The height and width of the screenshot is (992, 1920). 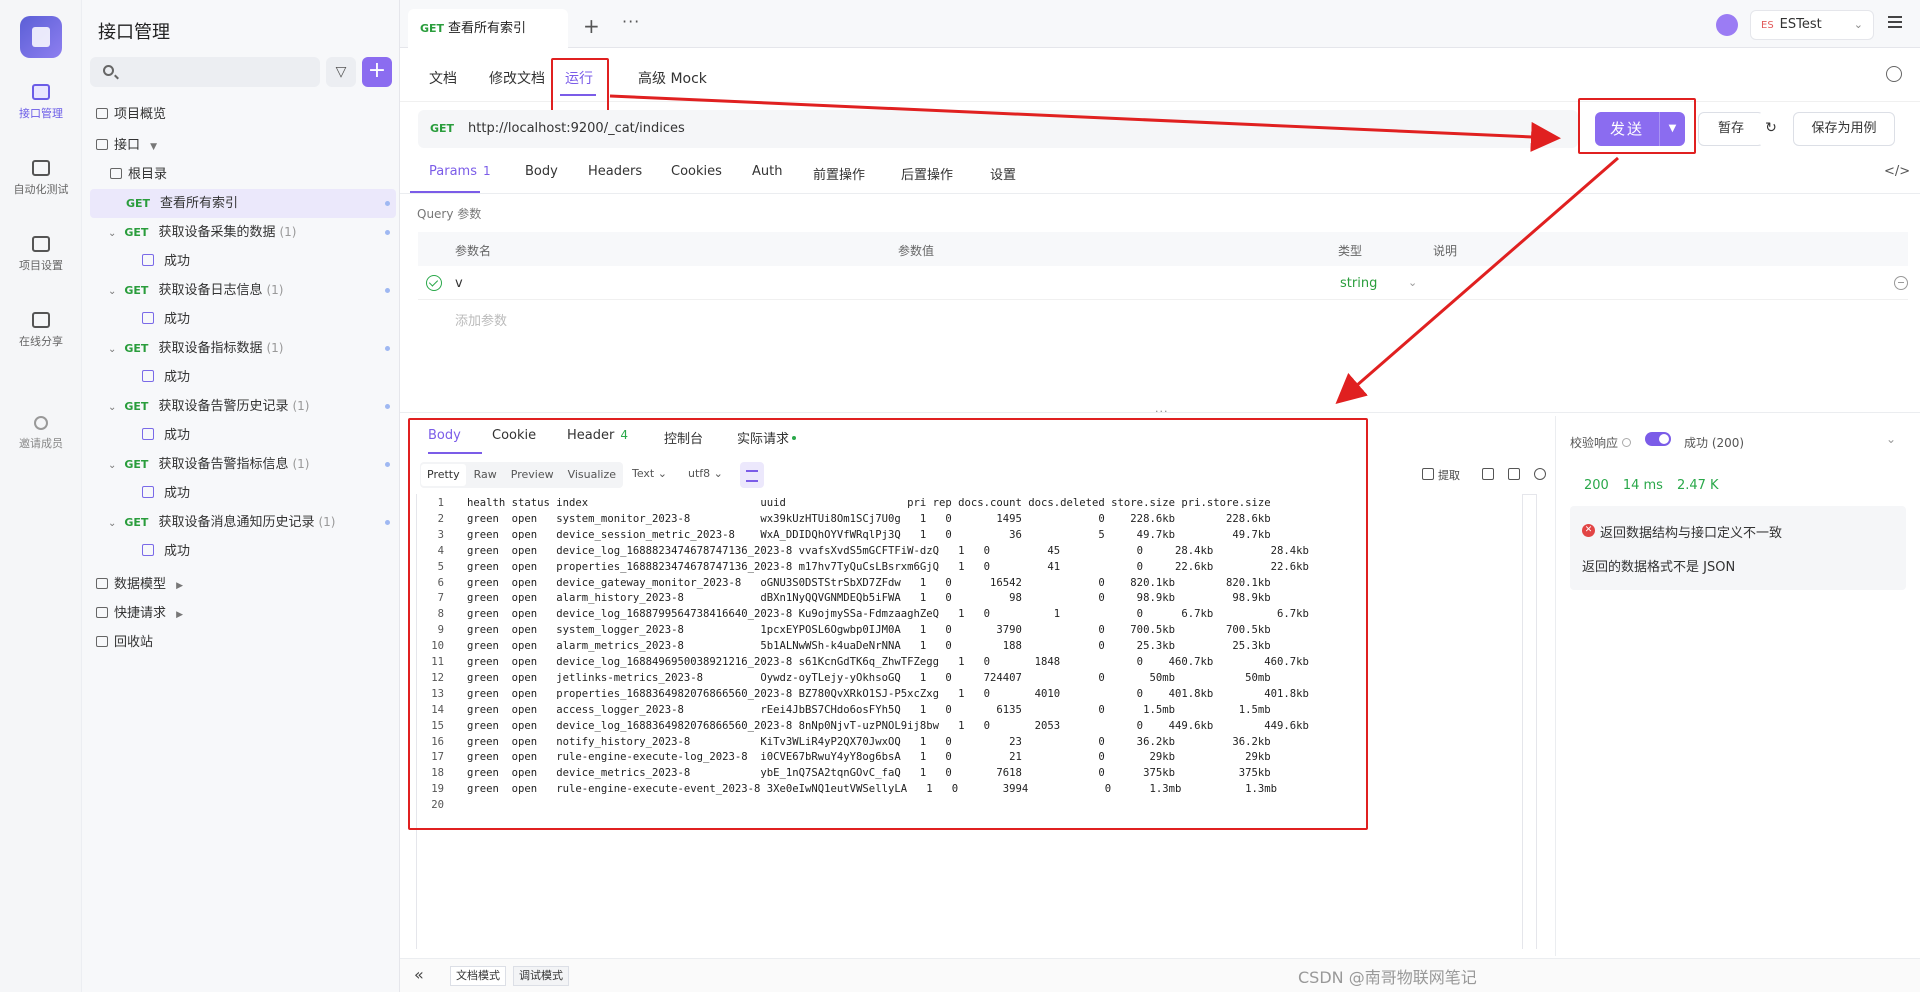 I want to click on case-icon, so click(x=148, y=550).